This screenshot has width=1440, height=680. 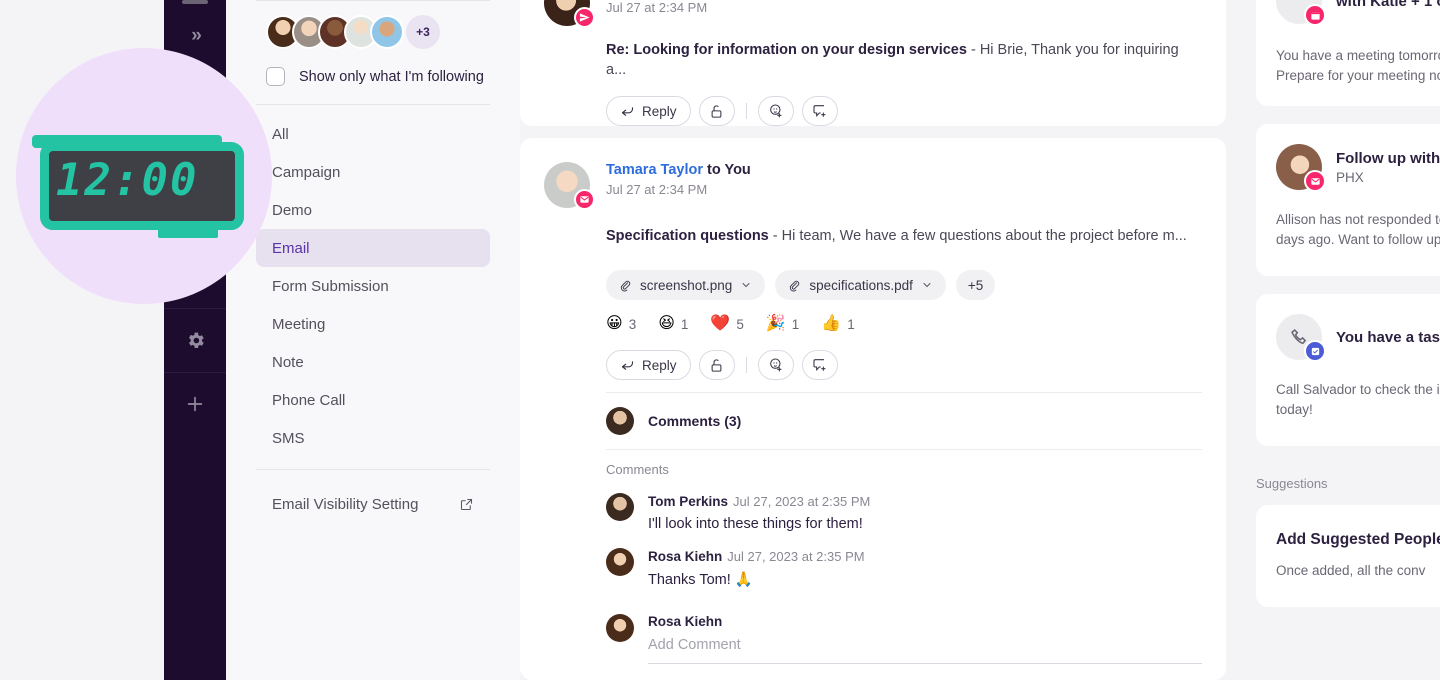 What do you see at coordinates (775, 323) in the screenshot?
I see `reaction-emoji: 🎉` at bounding box center [775, 323].